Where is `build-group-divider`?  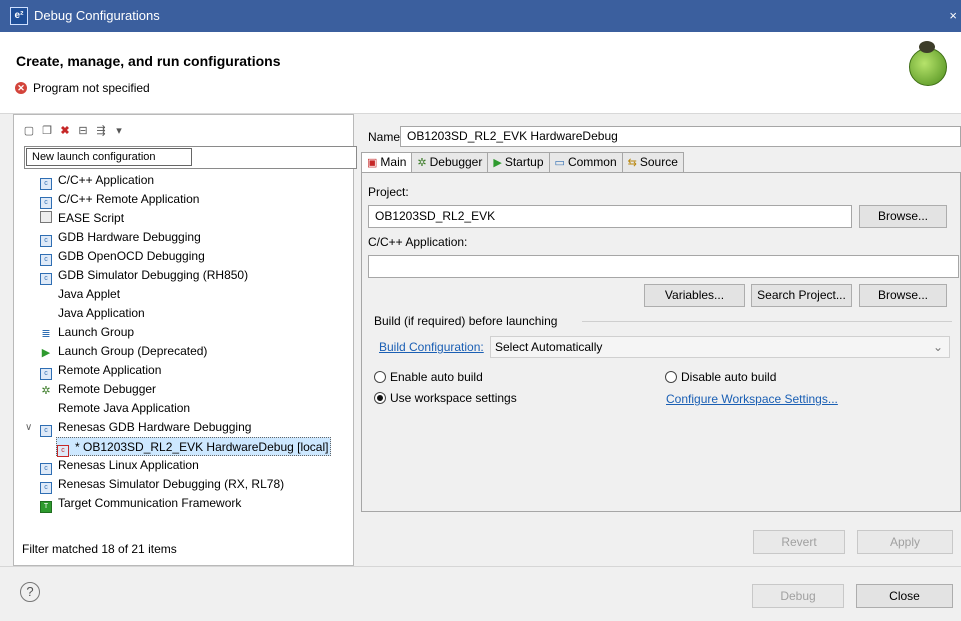
build-group-divider is located at coordinates (767, 321).